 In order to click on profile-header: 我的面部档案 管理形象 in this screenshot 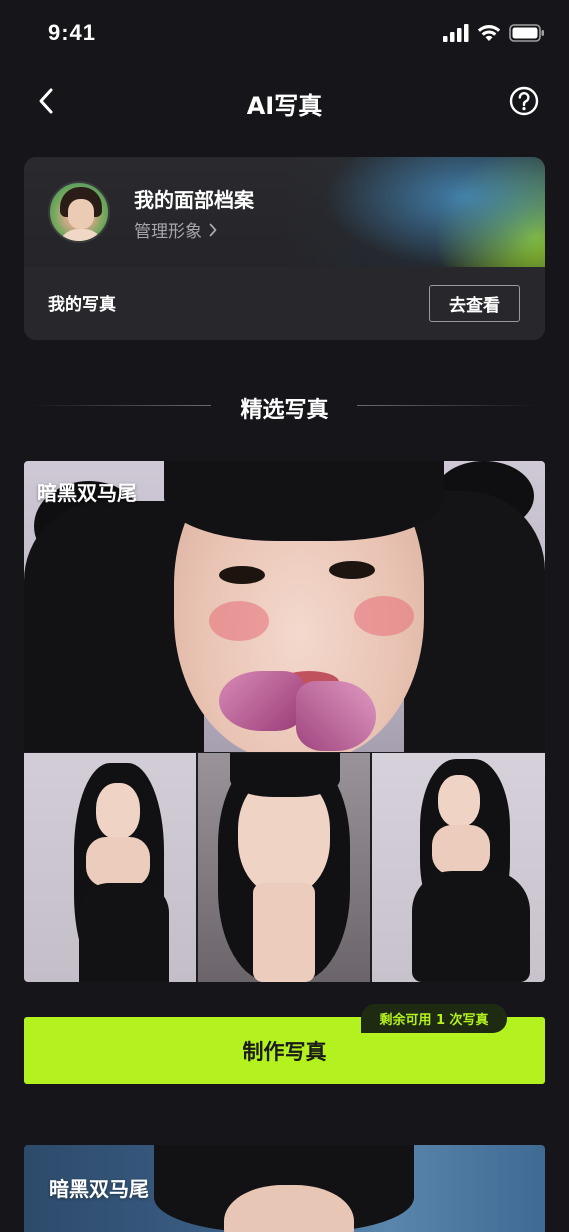, I will do `click(284, 212)`.